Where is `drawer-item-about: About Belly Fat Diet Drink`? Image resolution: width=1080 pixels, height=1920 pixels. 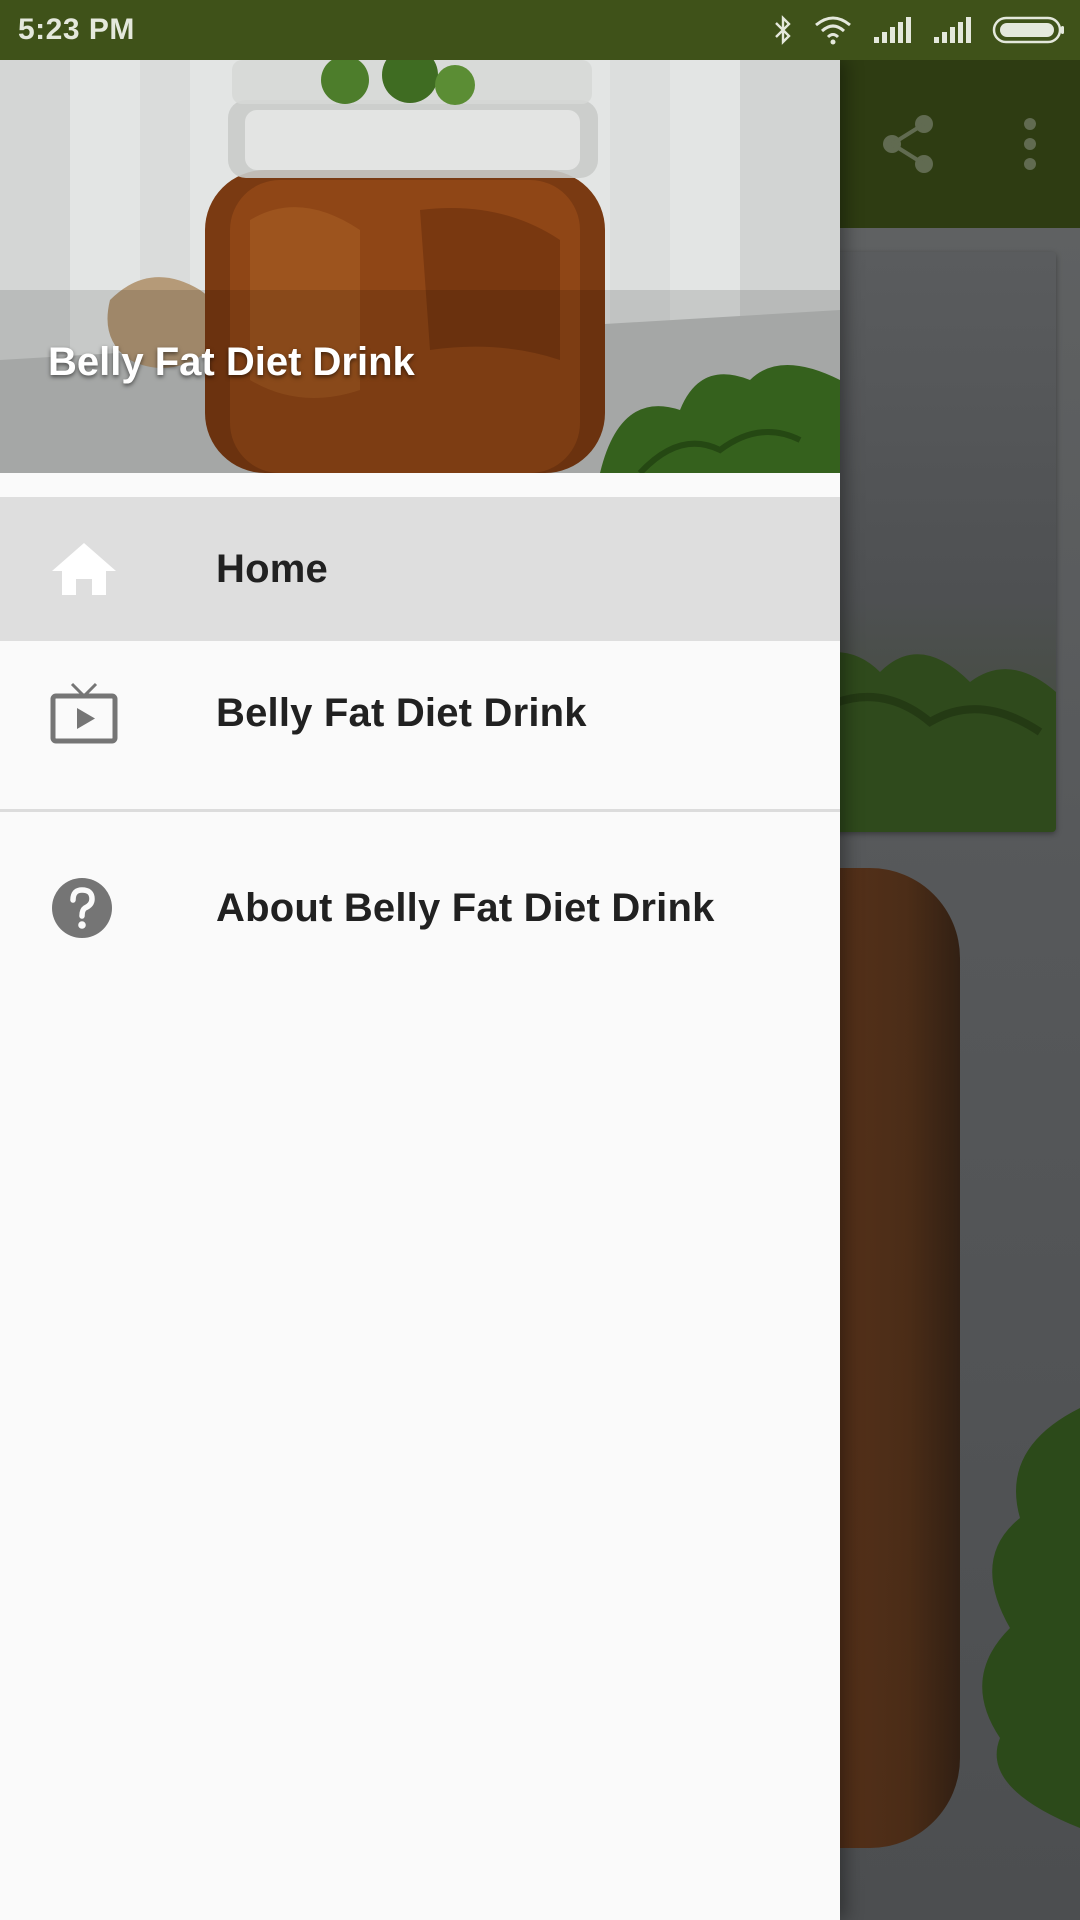
drawer-item-about: About Belly Fat Diet Drink is located at coordinates (420, 908).